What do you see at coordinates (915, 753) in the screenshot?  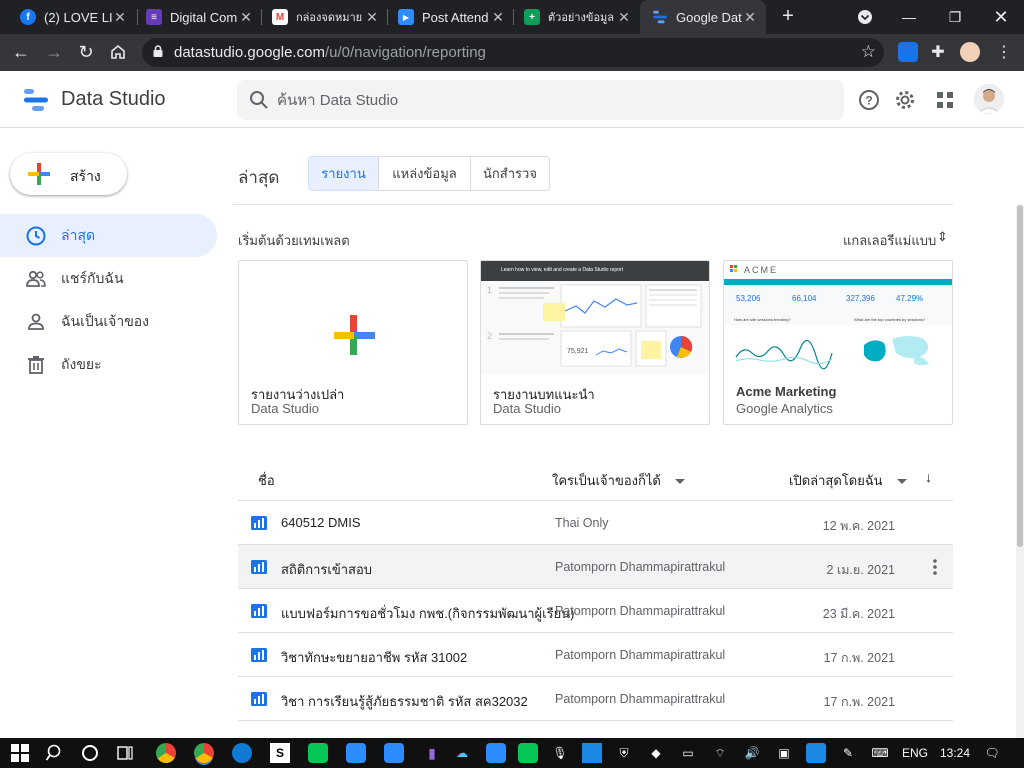 I see `input-language: ENG` at bounding box center [915, 753].